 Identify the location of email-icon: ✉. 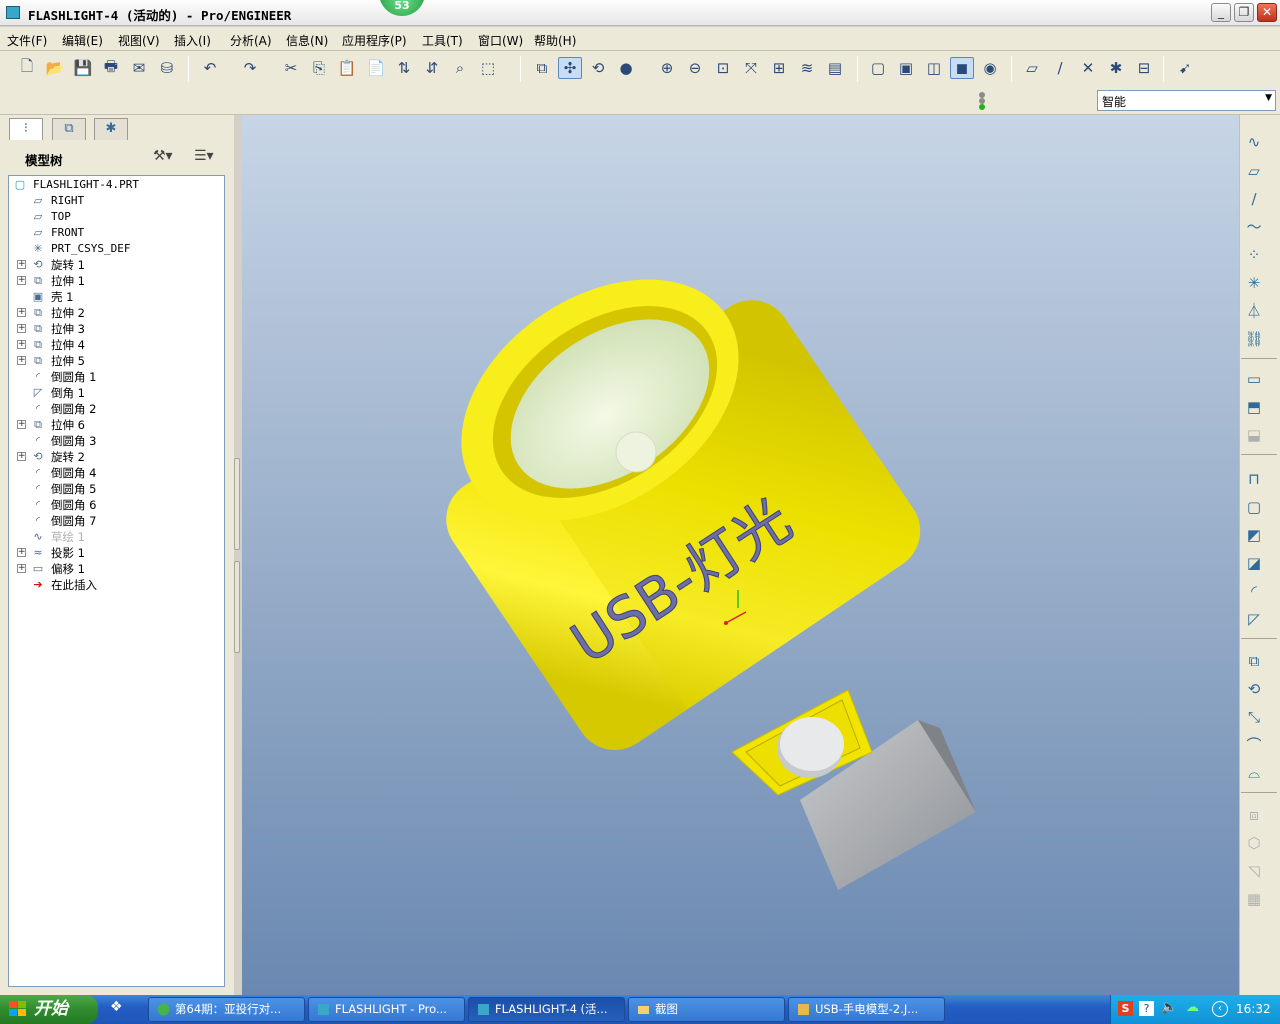
(139, 68).